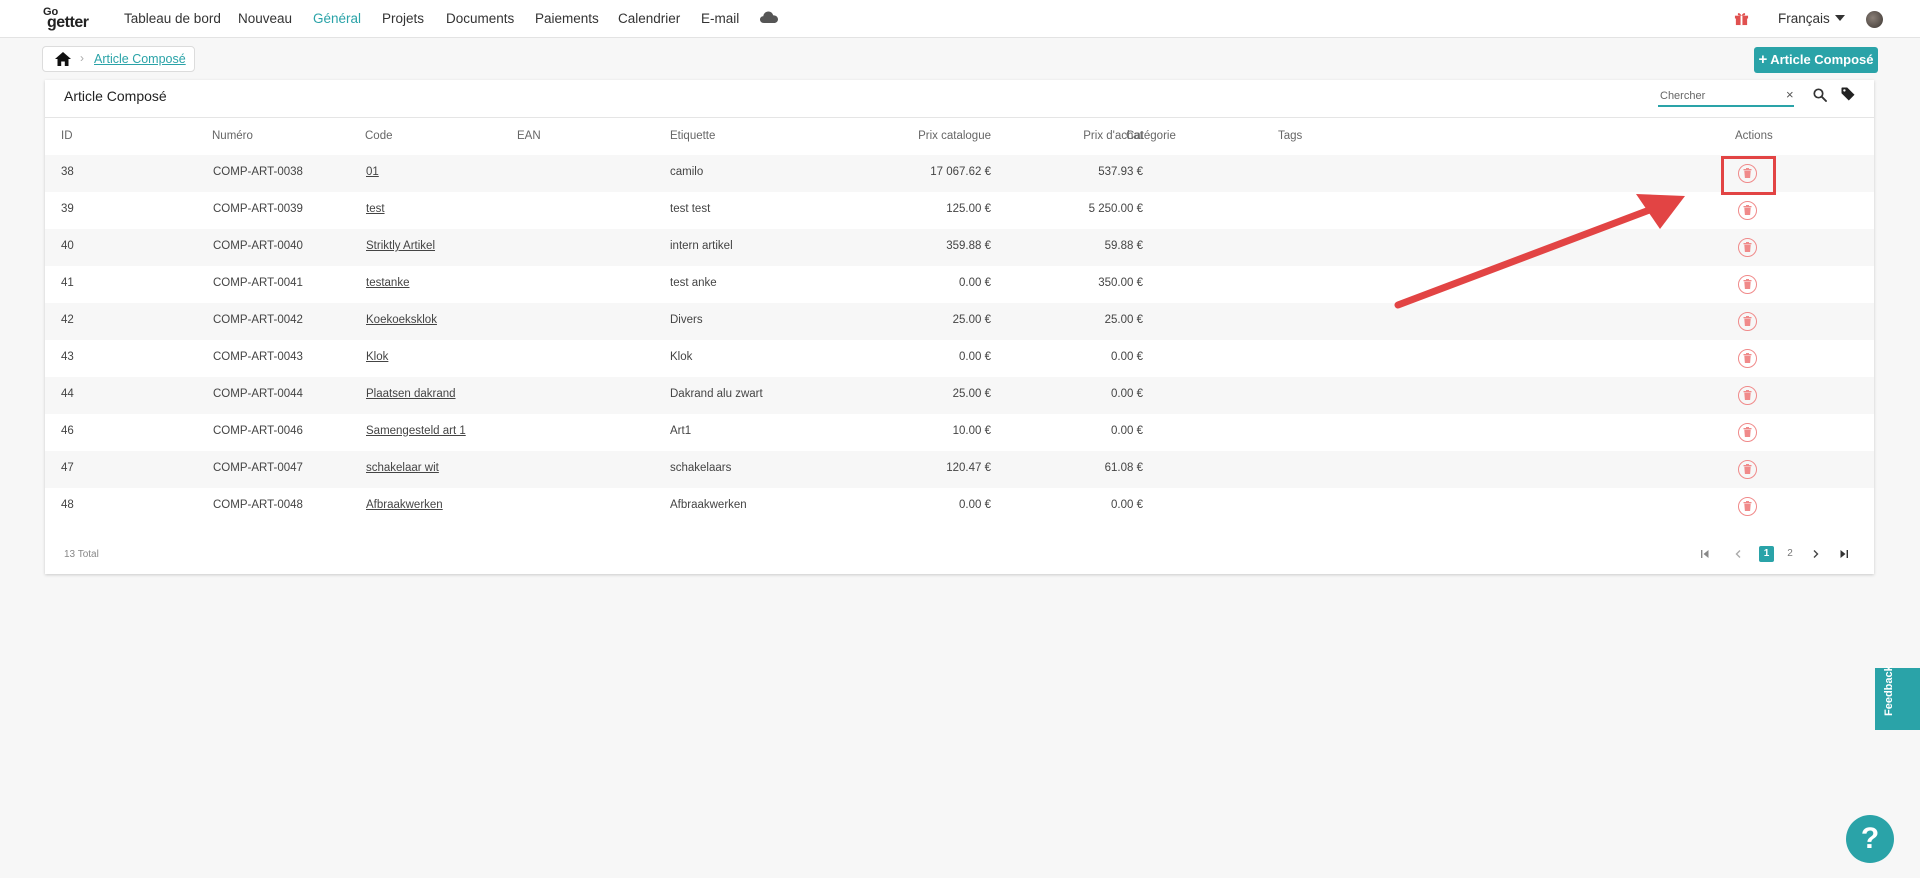 The width and height of the screenshot is (1920, 878). What do you see at coordinates (402, 468) in the screenshot?
I see `cell-code: schakelaar wit` at bounding box center [402, 468].